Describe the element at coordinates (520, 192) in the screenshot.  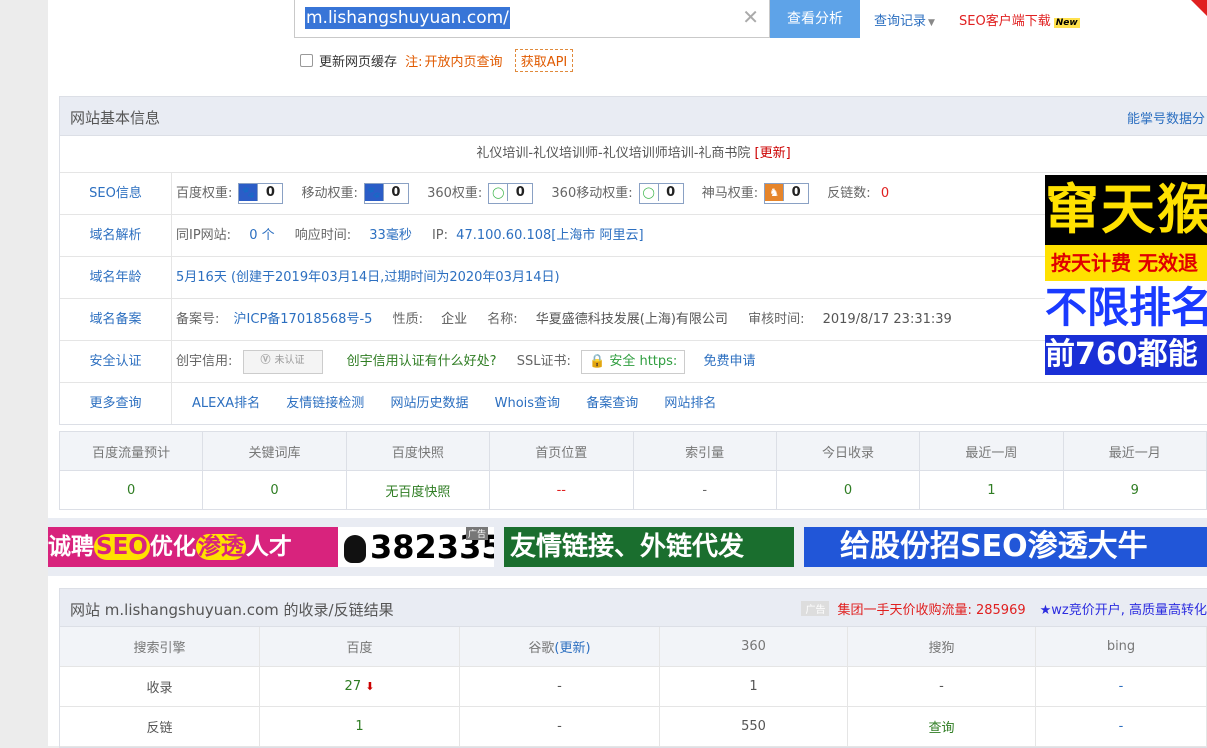
I see `360-weight-value: 0` at that location.